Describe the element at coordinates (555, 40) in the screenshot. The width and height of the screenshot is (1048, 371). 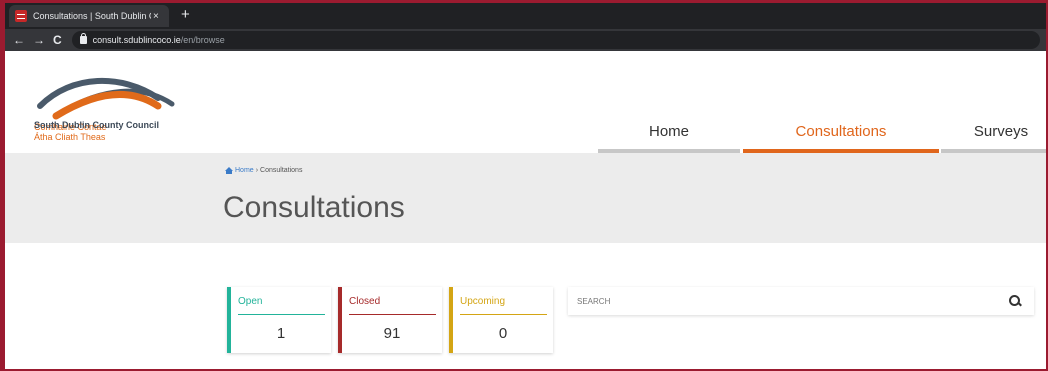
I see `url-field: consult.sdublincoco.ie /en/browse` at that location.